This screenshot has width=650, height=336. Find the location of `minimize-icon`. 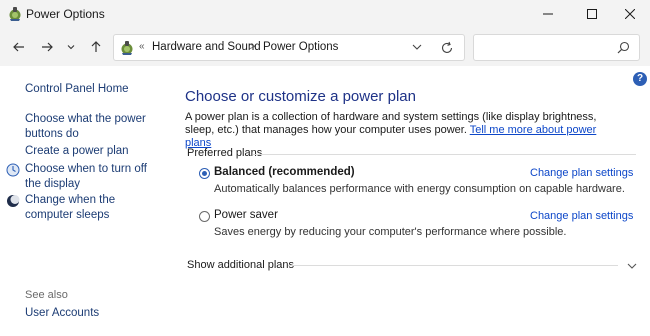

minimize-icon is located at coordinates (548, 14).